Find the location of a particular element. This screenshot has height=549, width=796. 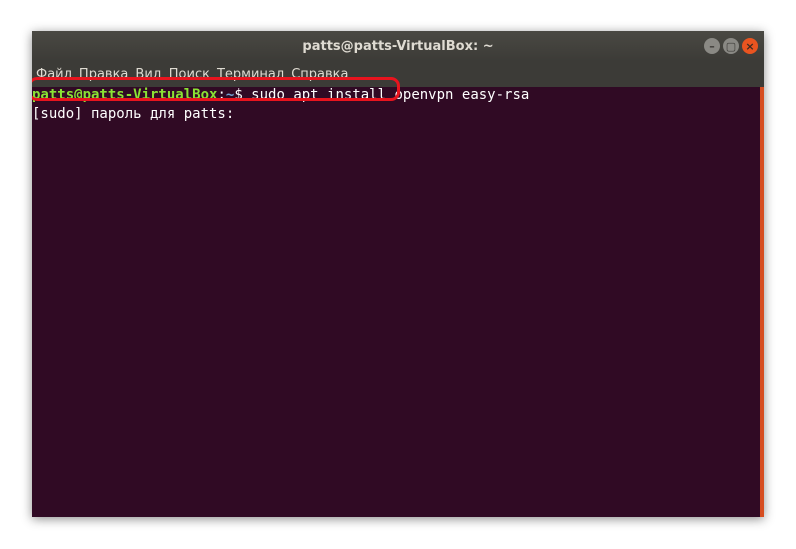

title-bar: patts@patts-VirtualBox: ~ – ▢ × is located at coordinates (398, 46).